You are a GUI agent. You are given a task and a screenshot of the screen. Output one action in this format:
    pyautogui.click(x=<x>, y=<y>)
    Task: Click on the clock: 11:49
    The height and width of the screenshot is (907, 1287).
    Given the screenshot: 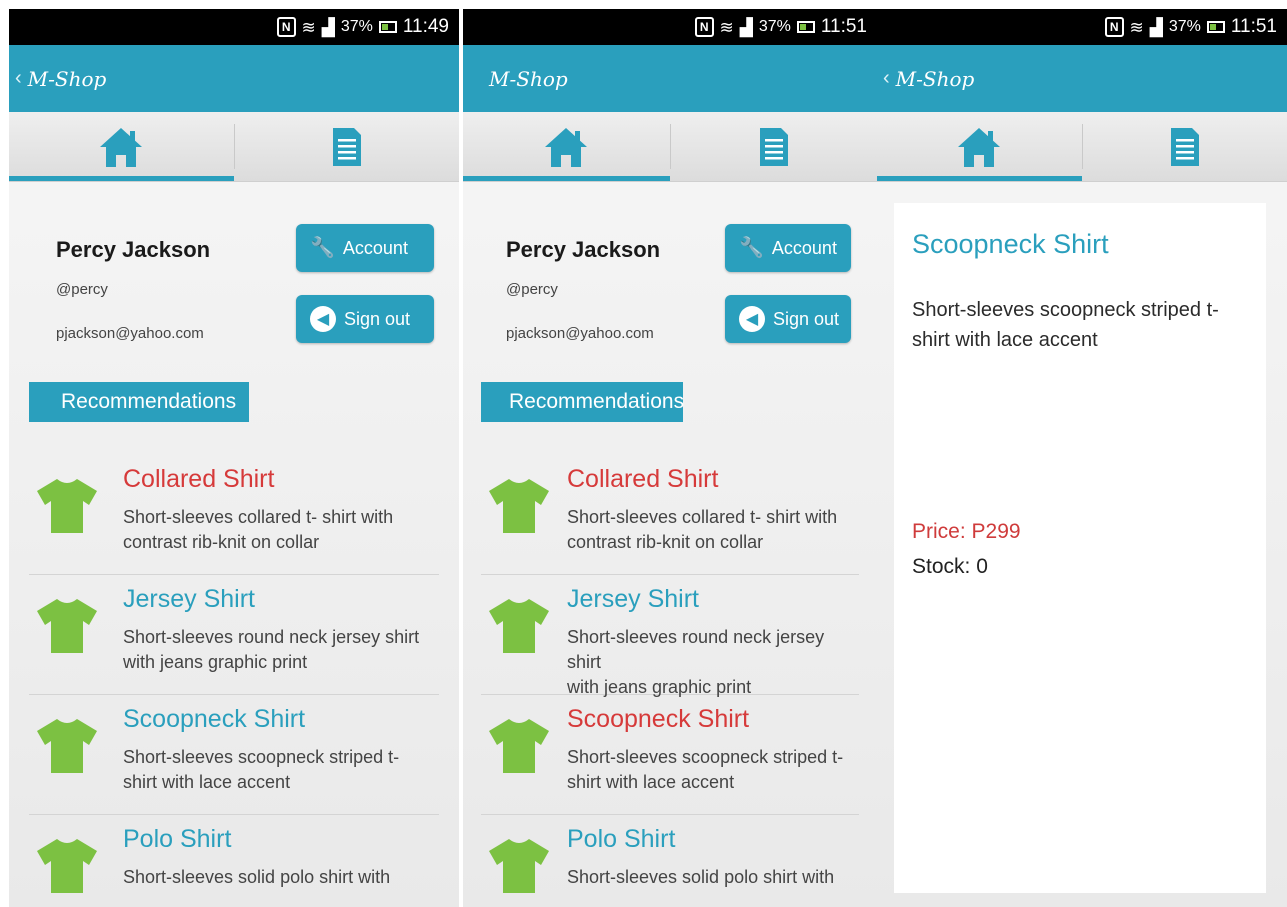 What is the action you would take?
    pyautogui.click(x=425, y=26)
    